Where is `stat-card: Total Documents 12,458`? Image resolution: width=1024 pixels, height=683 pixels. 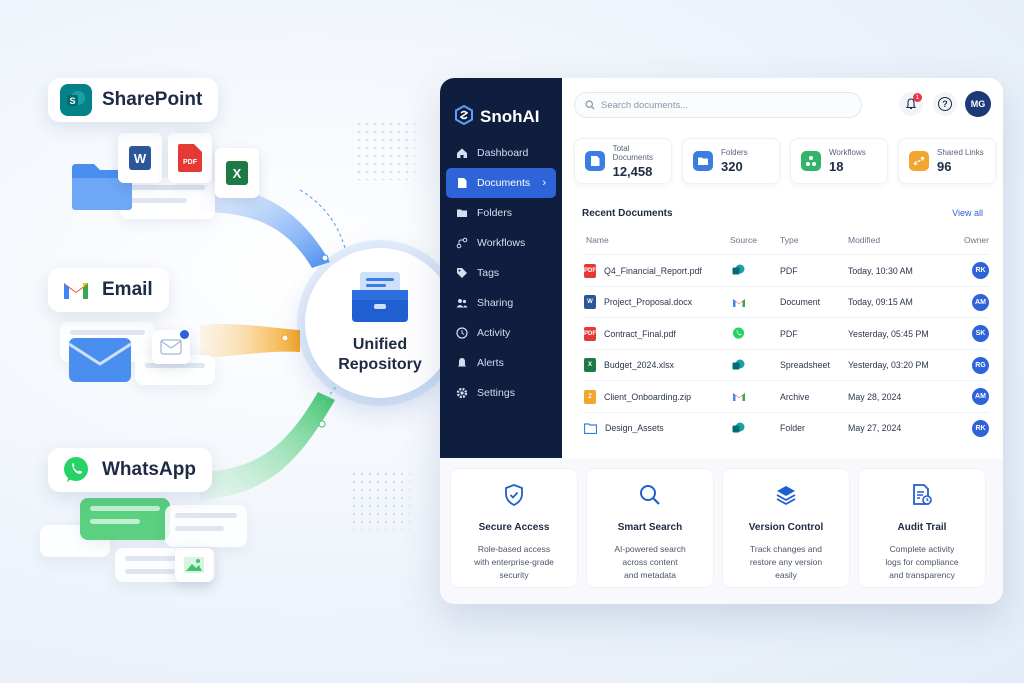
stat-card: Total Documents 12,458 is located at coordinates (623, 161).